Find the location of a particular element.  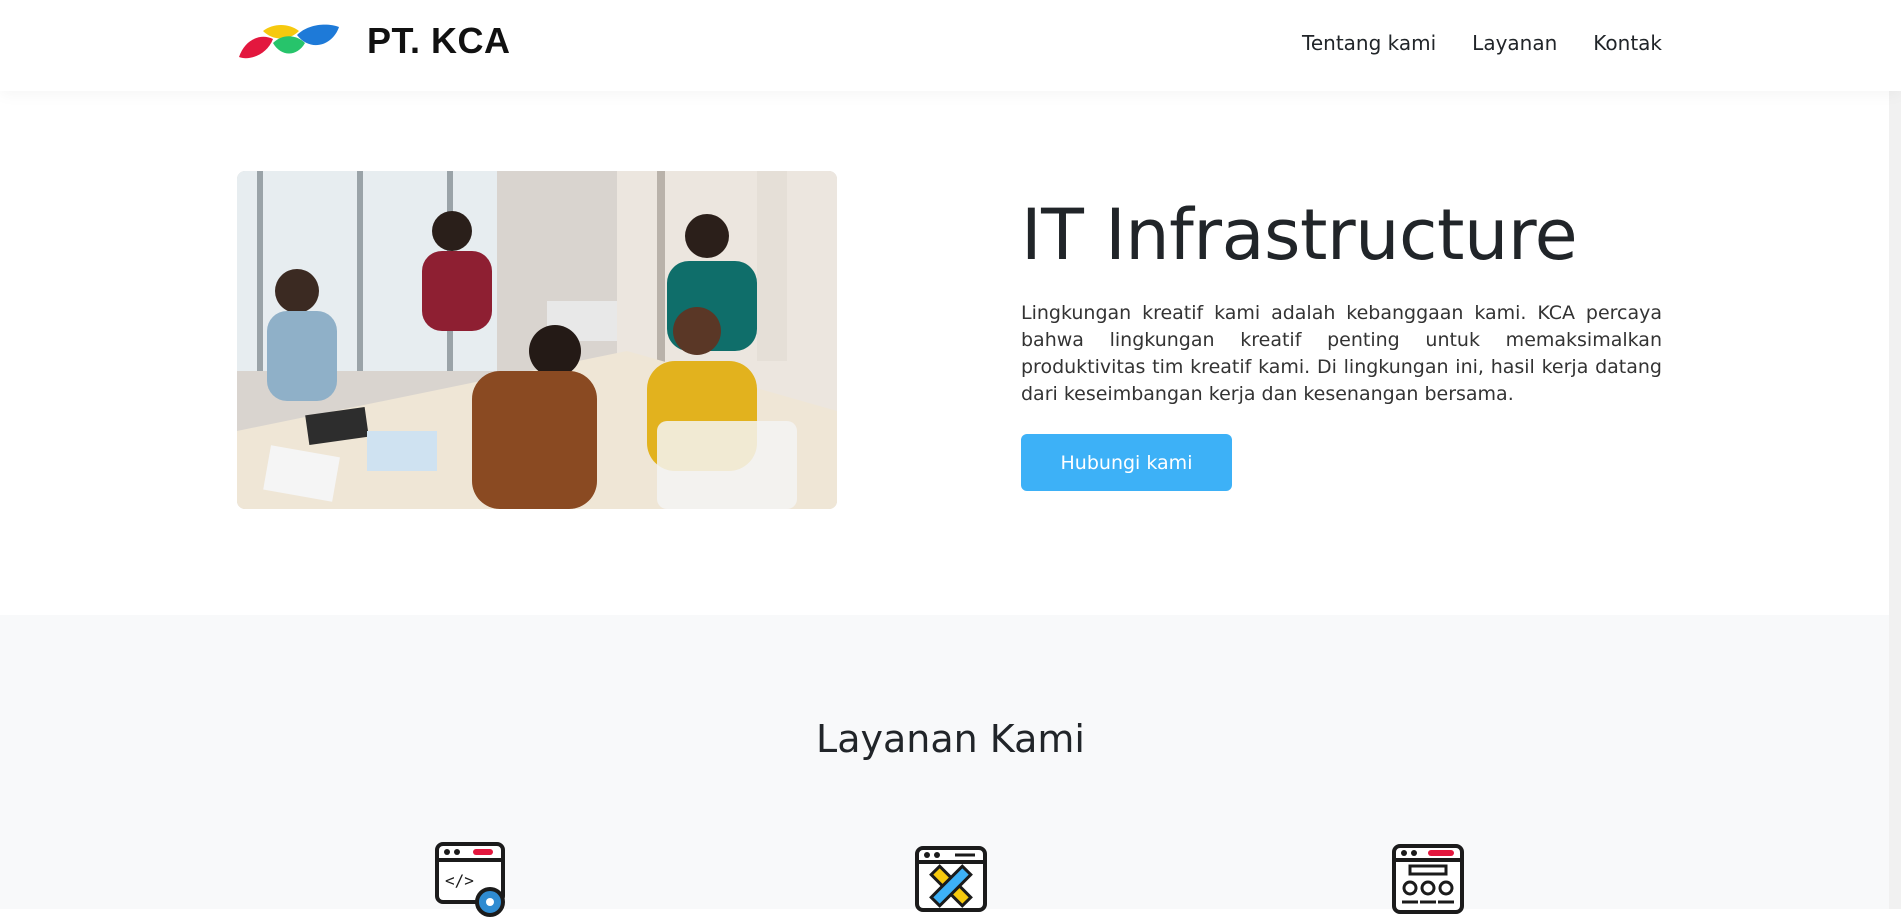

design-tools-icon is located at coordinates (951, 879).